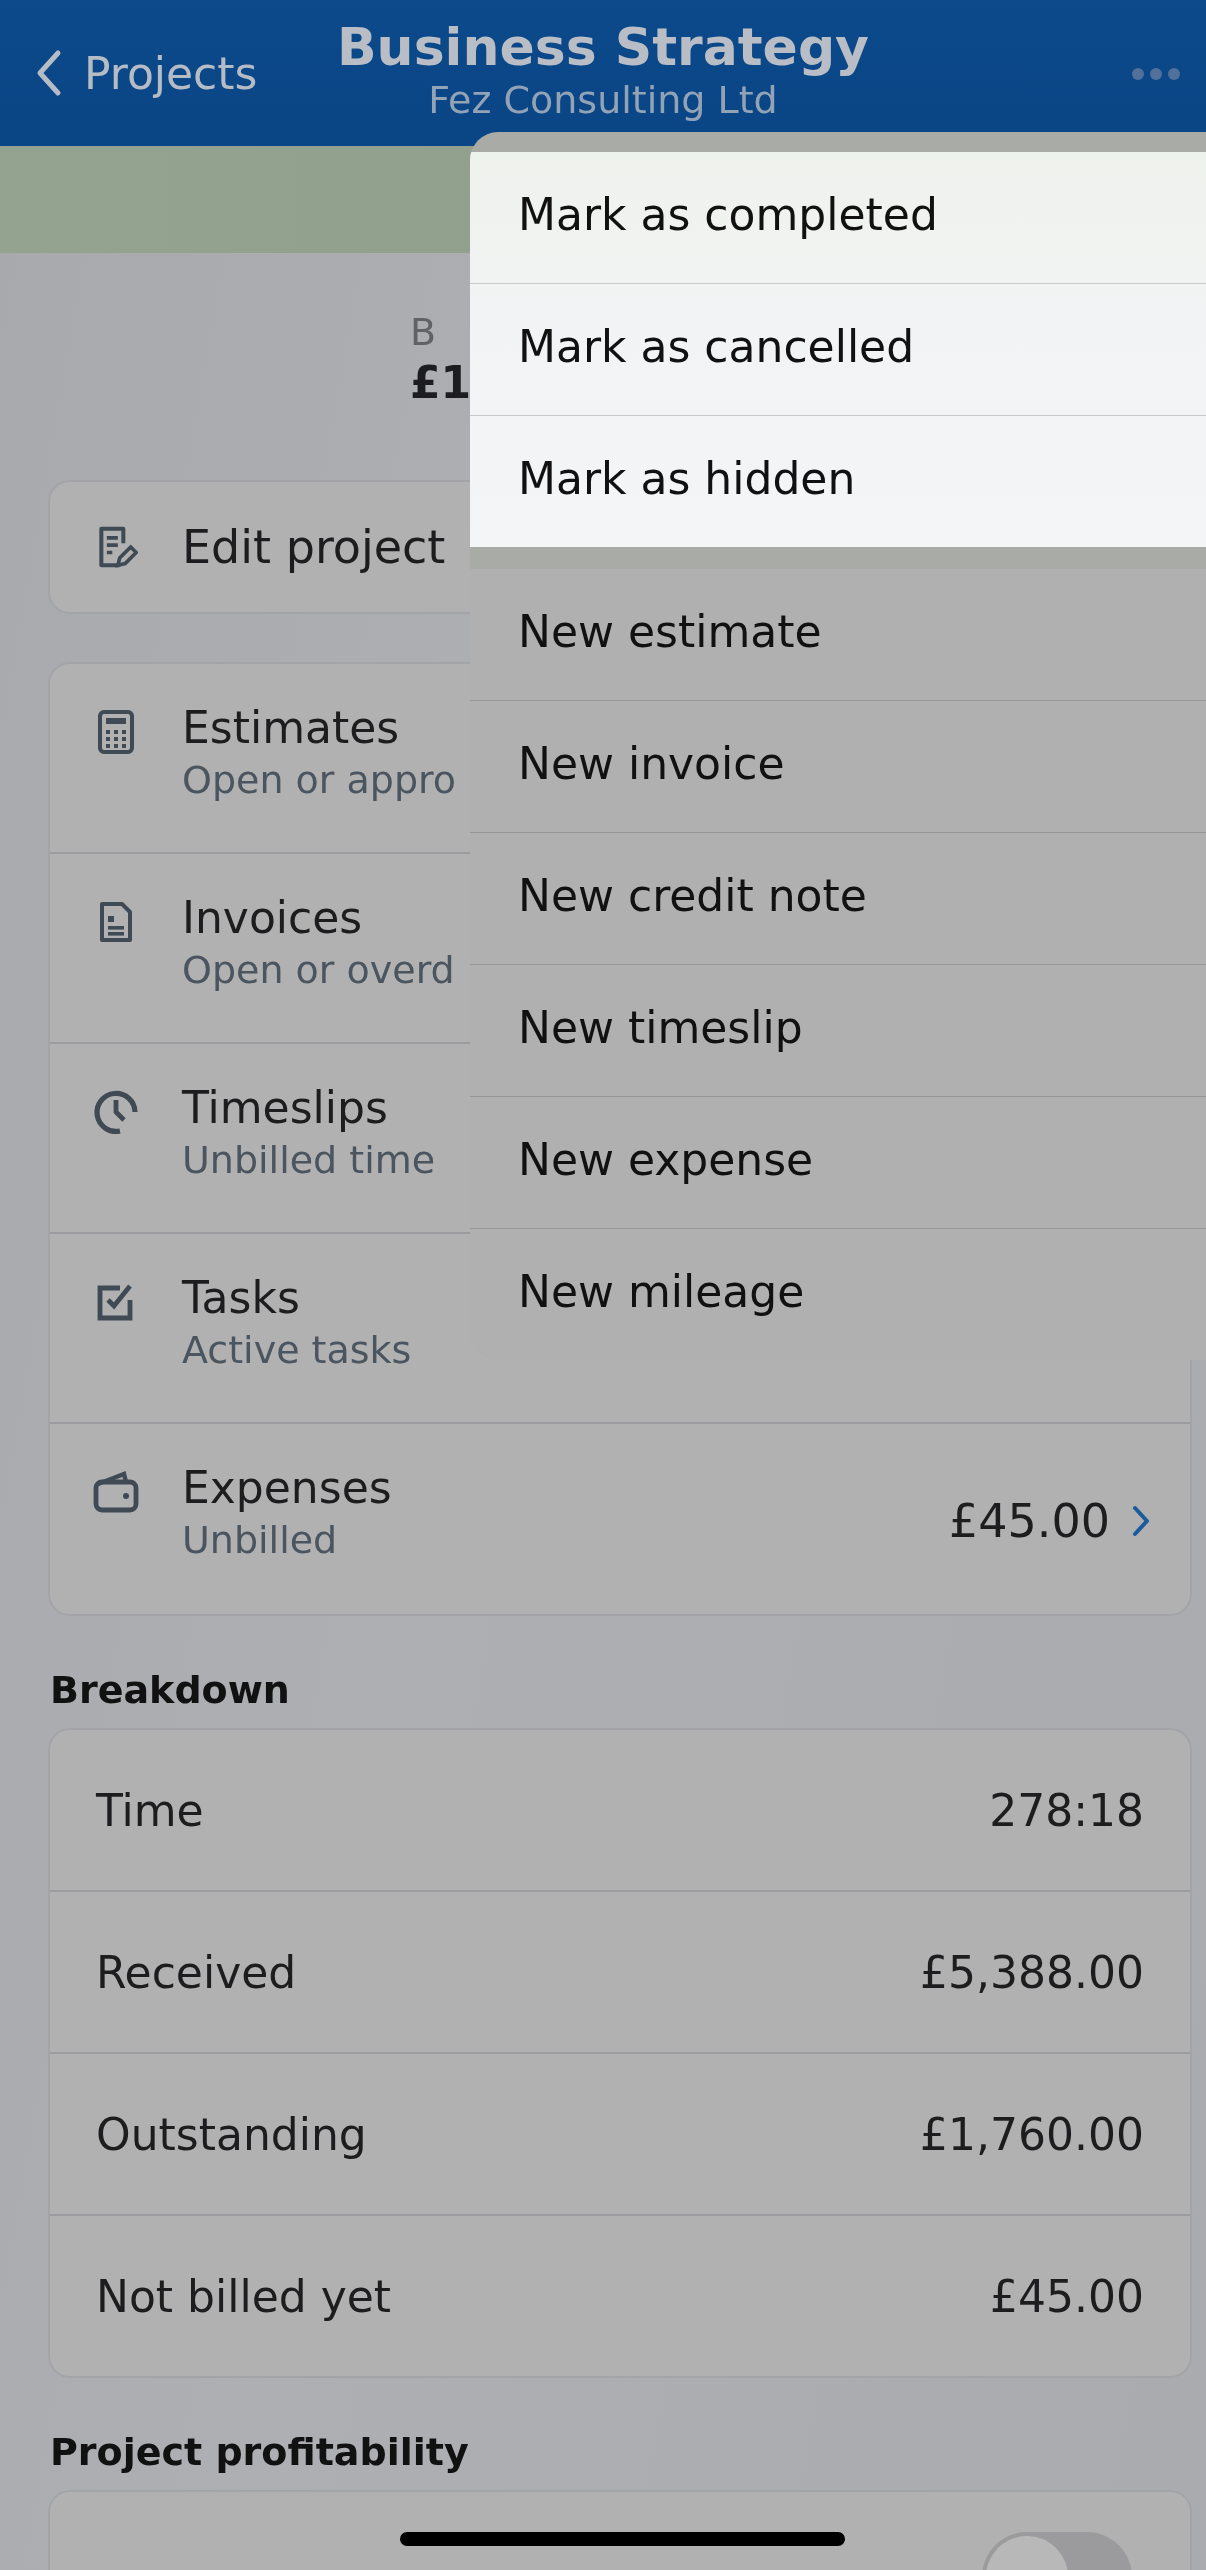 The height and width of the screenshot is (2570, 1206). What do you see at coordinates (838, 1294) in the screenshot?
I see `menu-item: New mileage` at bounding box center [838, 1294].